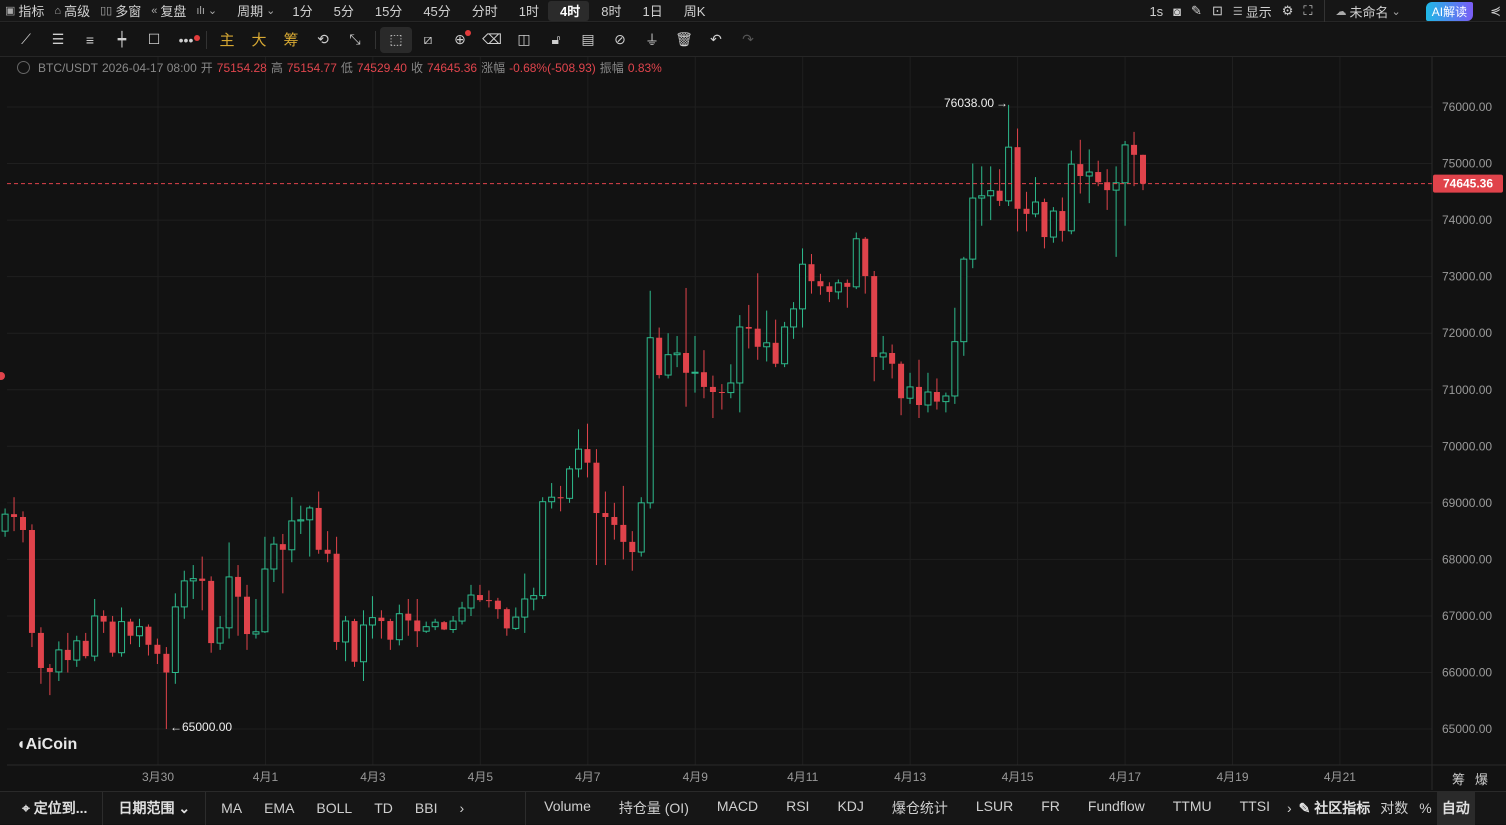 The height and width of the screenshot is (825, 1506). What do you see at coordinates (1116, 808) in the screenshot?
I see `sub-indicator-8: Fundflow` at bounding box center [1116, 808].